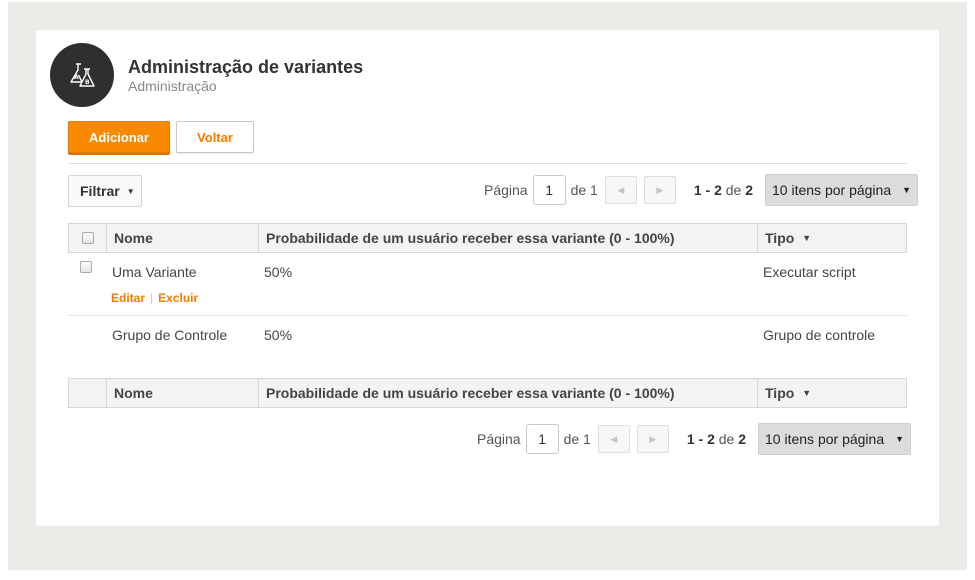  What do you see at coordinates (87, 238) in the screenshot?
I see `select-all-checkbox` at bounding box center [87, 238].